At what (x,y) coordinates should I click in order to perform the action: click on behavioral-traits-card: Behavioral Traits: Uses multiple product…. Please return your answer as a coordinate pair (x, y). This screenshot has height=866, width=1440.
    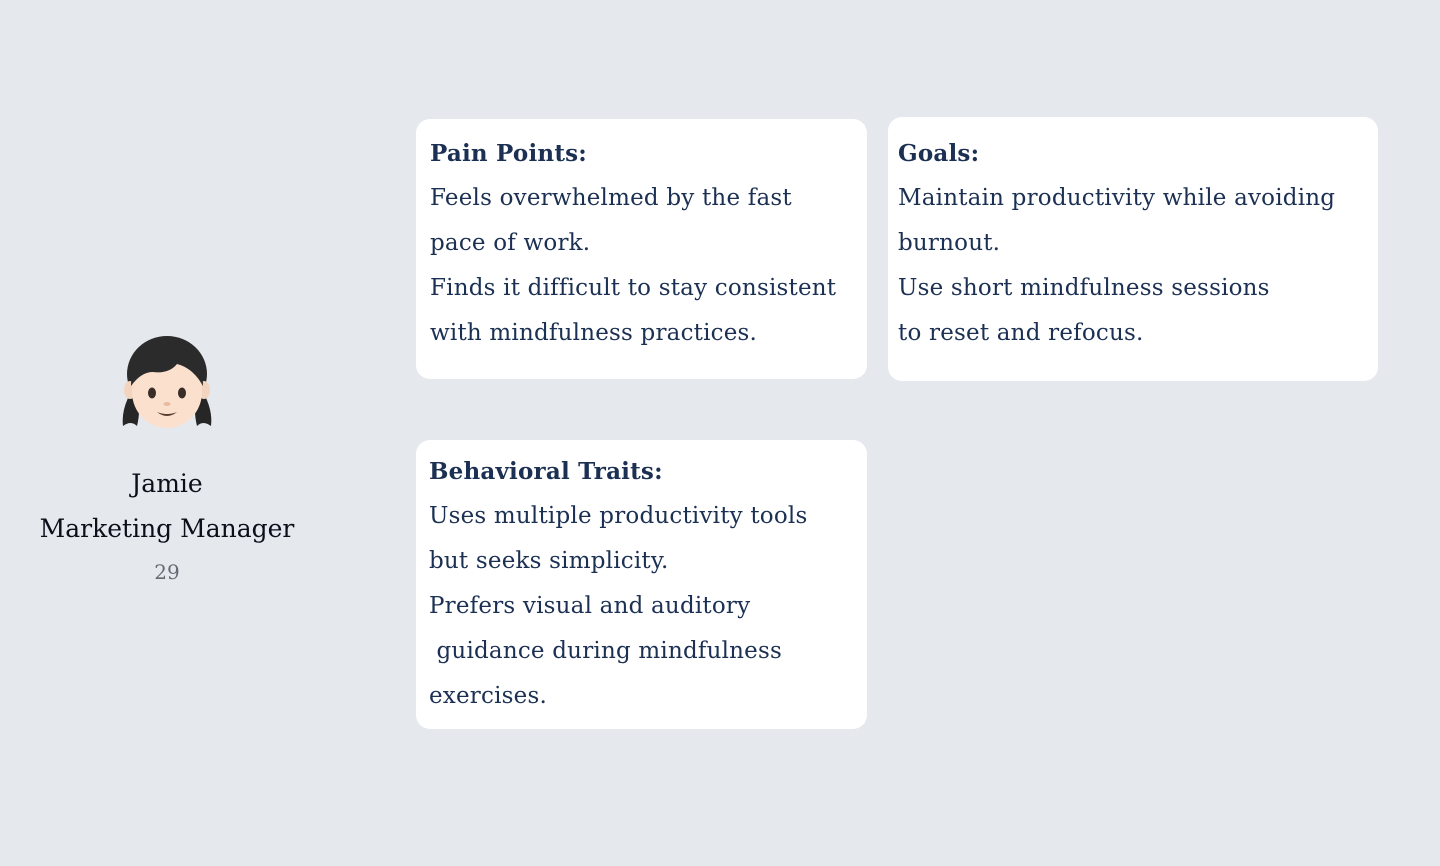
    Looking at the image, I should click on (641, 584).